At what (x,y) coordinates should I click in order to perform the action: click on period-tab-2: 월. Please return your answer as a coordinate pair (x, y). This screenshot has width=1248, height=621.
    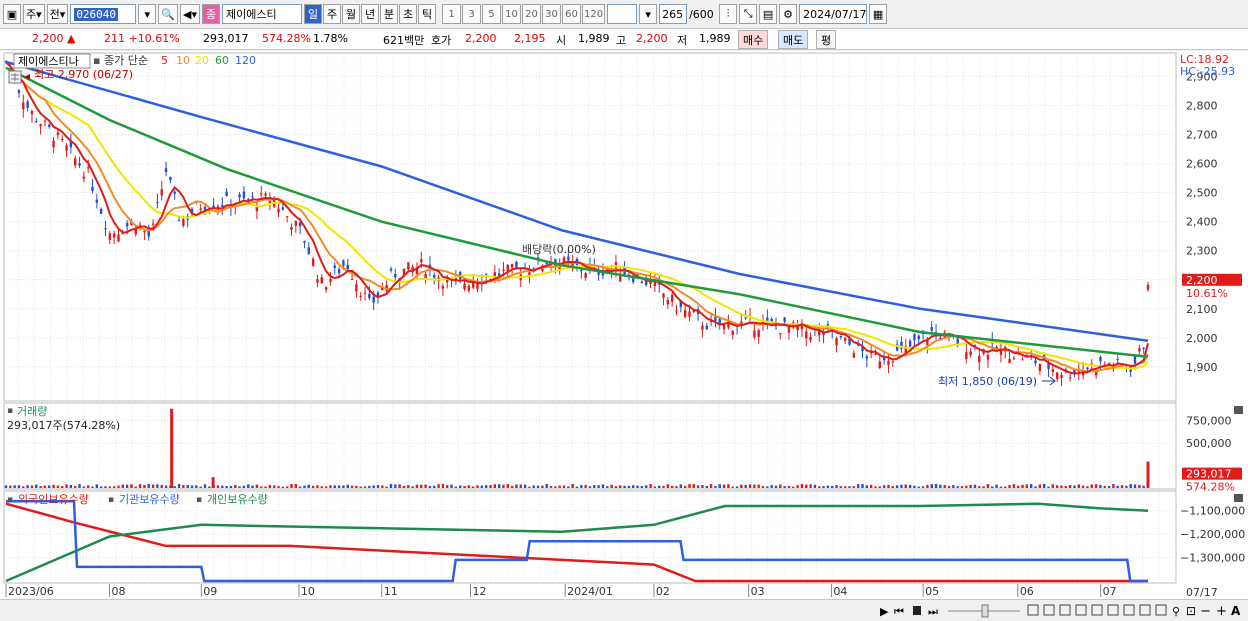
    Looking at the image, I should click on (351, 14).